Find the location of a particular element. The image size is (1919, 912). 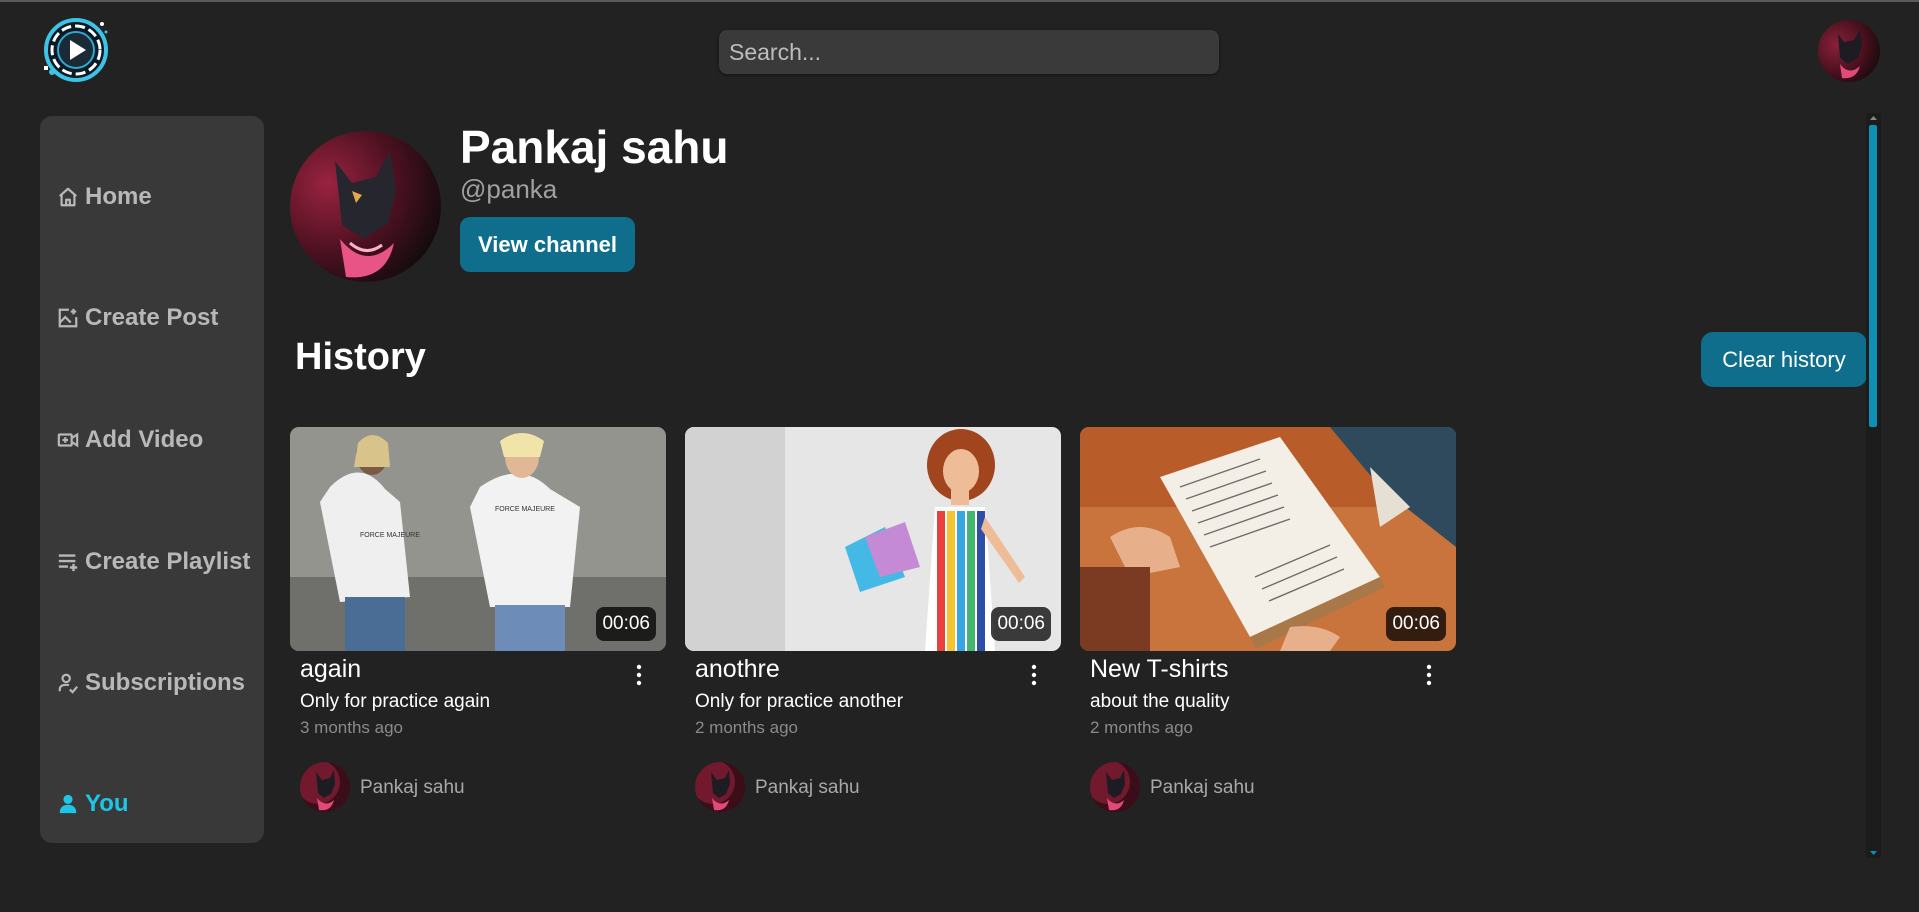

sidebar-item-subscriptions: Subscriptions is located at coordinates (150, 683).